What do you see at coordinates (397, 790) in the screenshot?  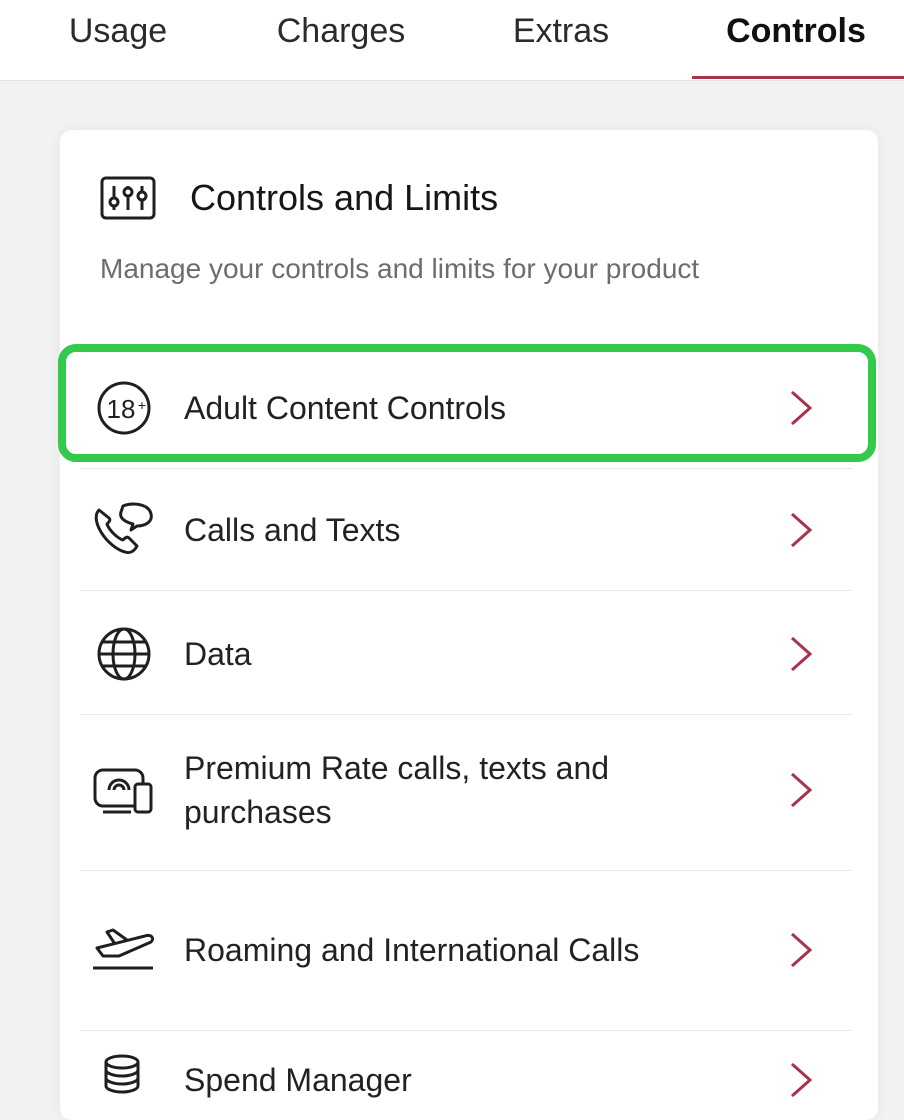 I see `list-item-label: Premium Rate calls, texts and purchases` at bounding box center [397, 790].